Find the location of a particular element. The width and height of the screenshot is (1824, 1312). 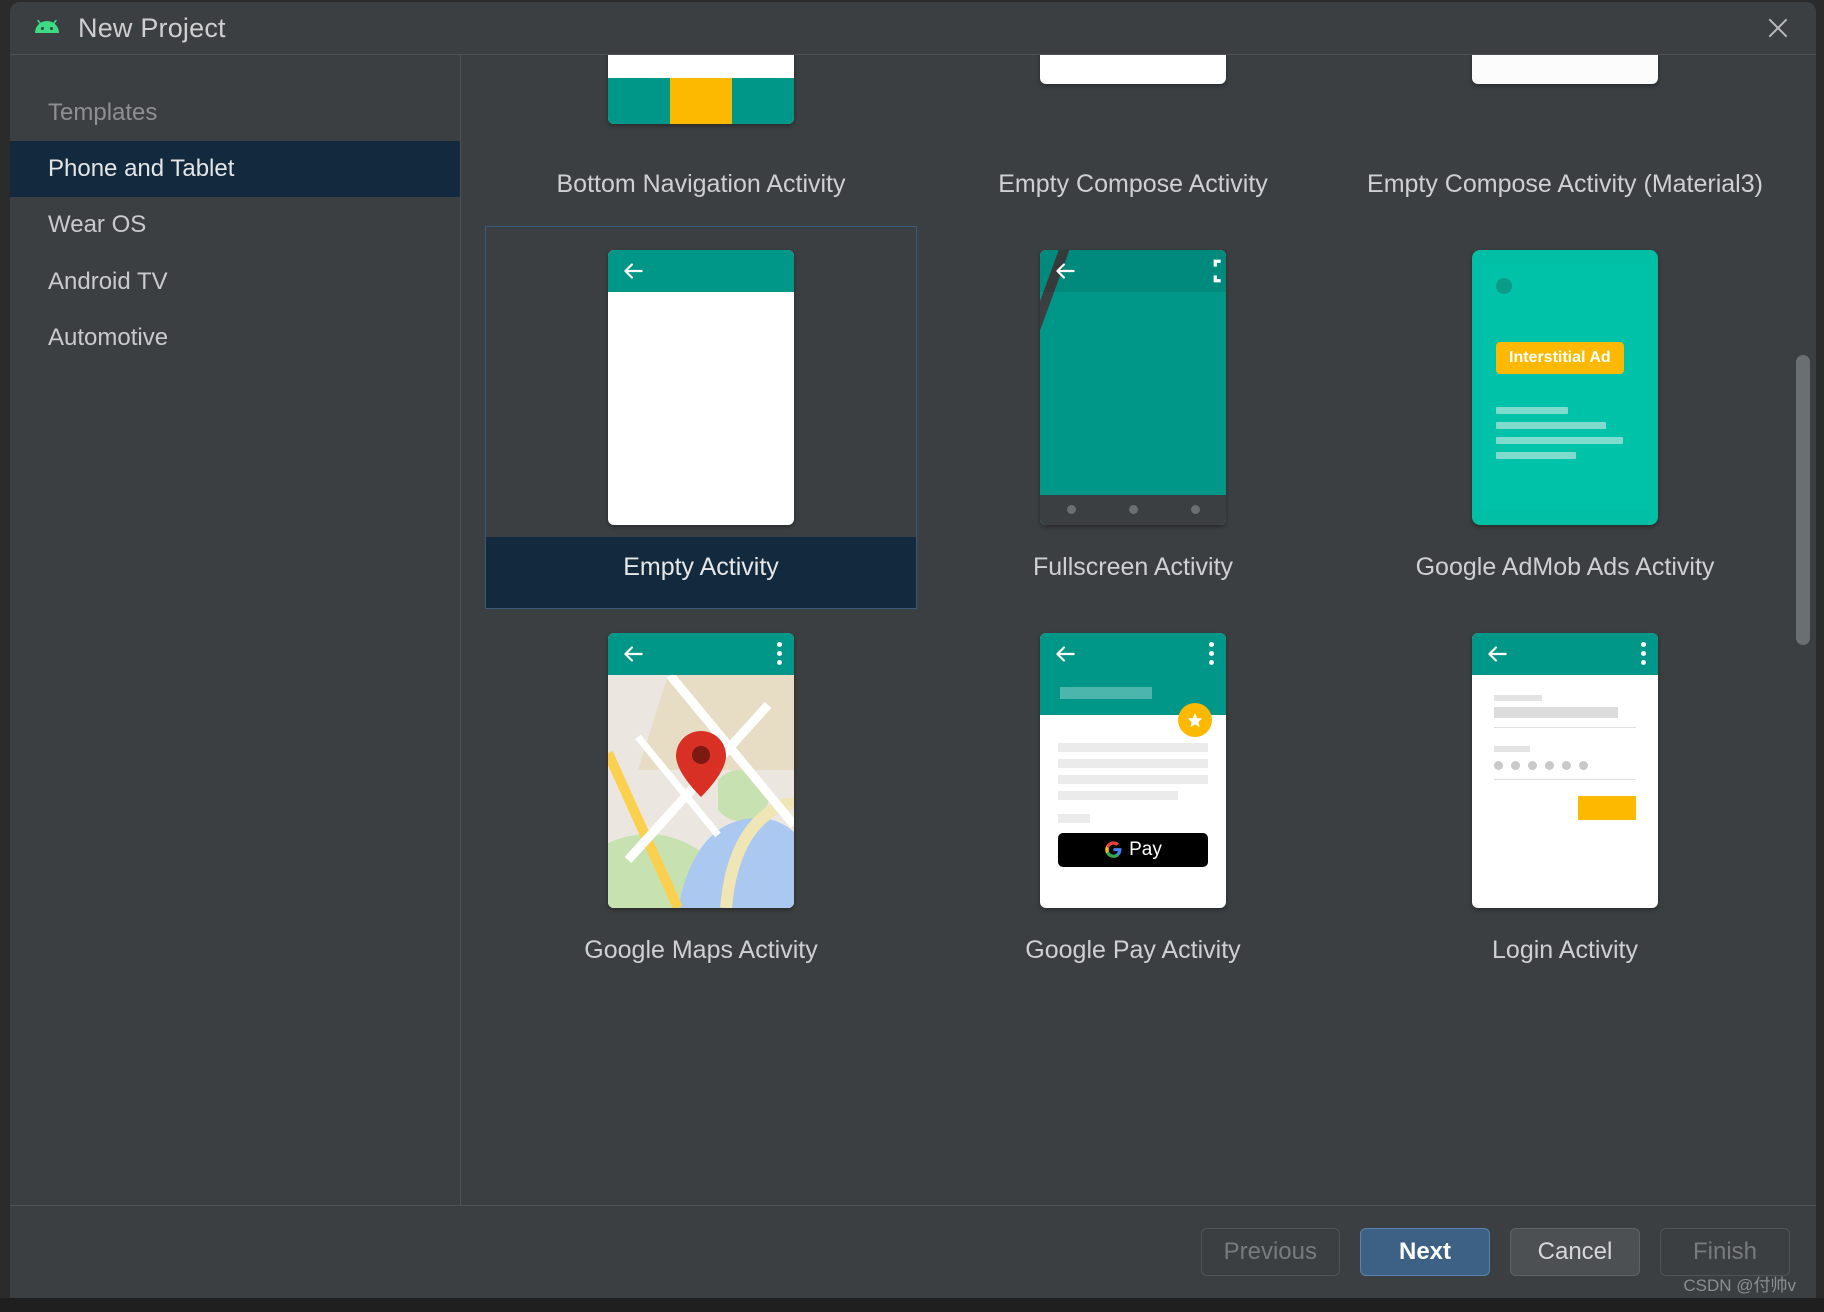

template-card-login-activity: Login Activity is located at coordinates (1565, 800).